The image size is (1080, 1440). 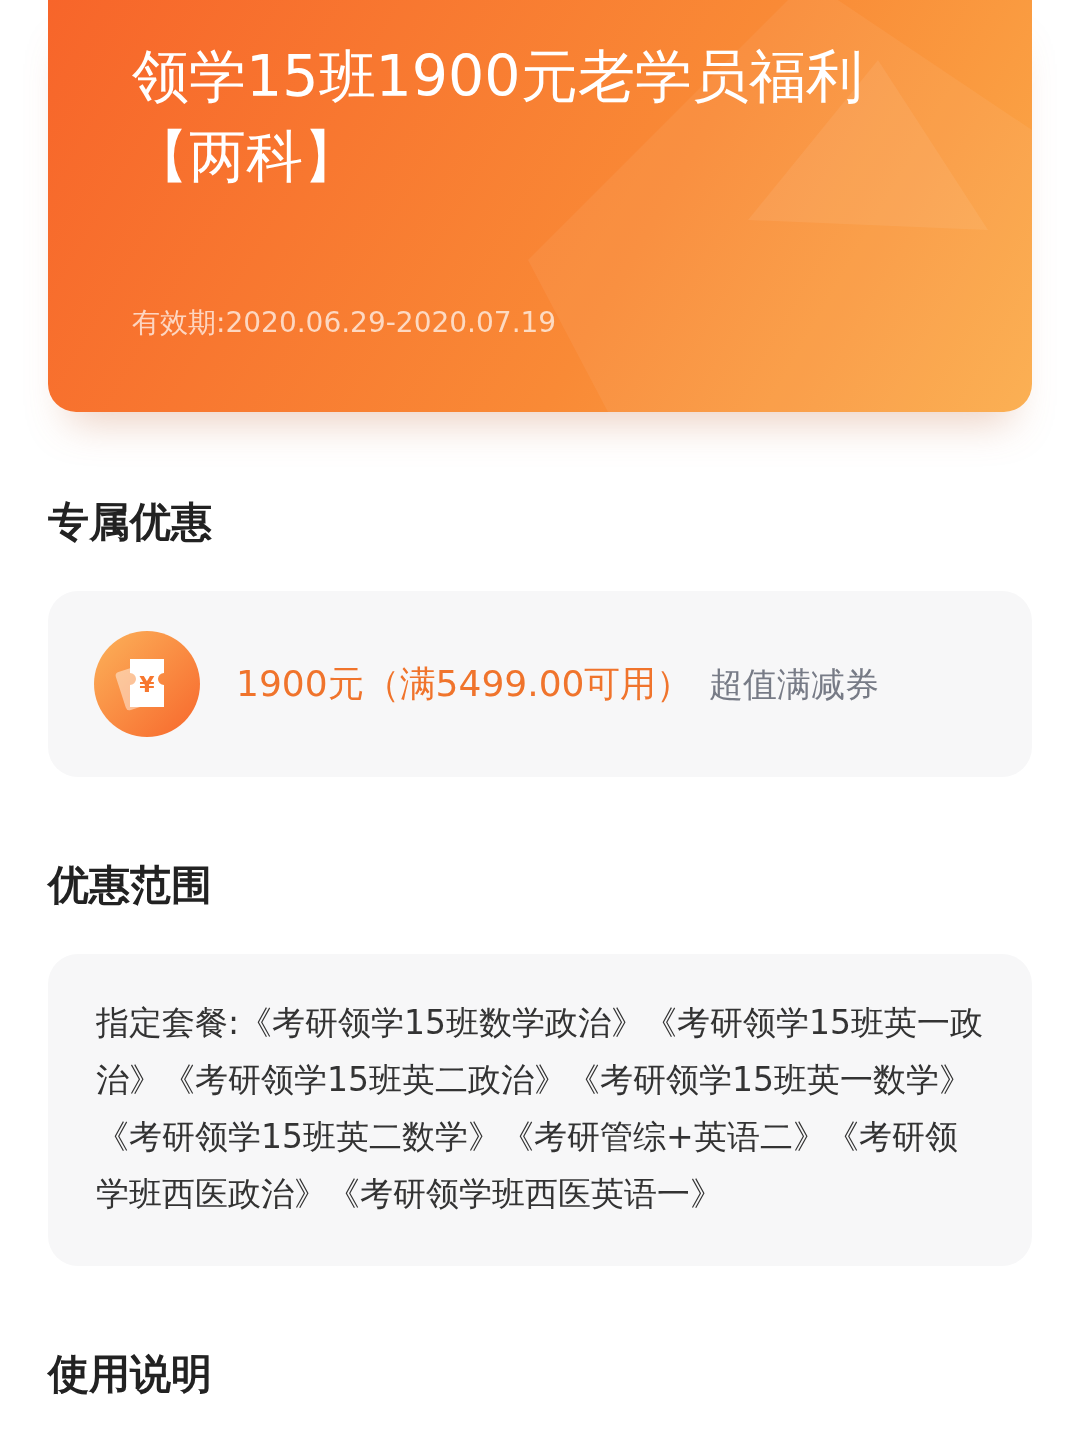 What do you see at coordinates (793, 684) in the screenshot?
I see `coupon-label: 超值满减券` at bounding box center [793, 684].